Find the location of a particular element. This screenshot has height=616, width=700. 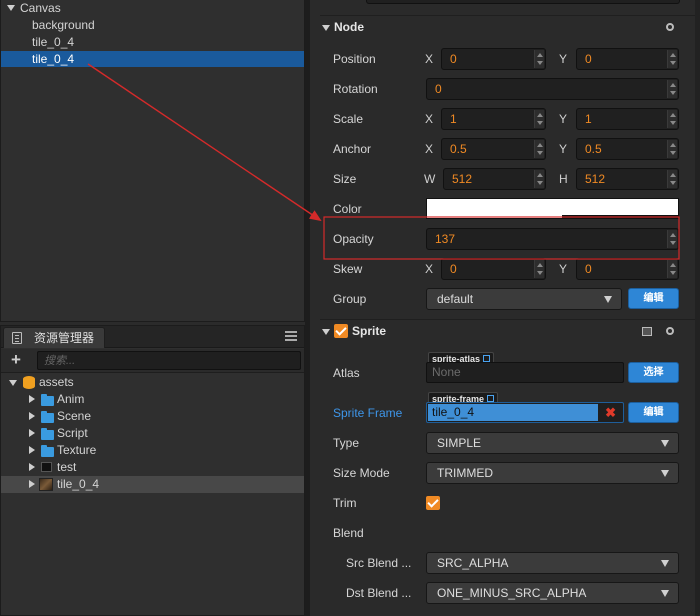

size-w-field: 512 is located at coordinates (494, 179).